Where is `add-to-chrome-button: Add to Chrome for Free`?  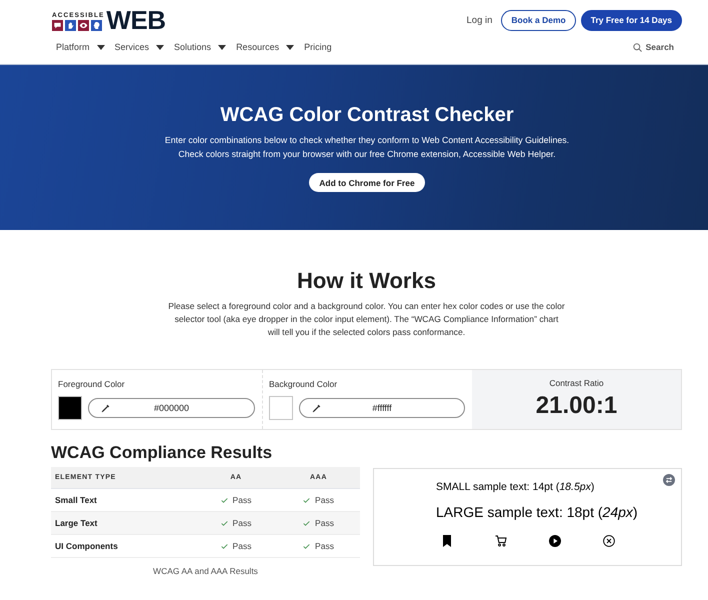 add-to-chrome-button: Add to Chrome for Free is located at coordinates (367, 182).